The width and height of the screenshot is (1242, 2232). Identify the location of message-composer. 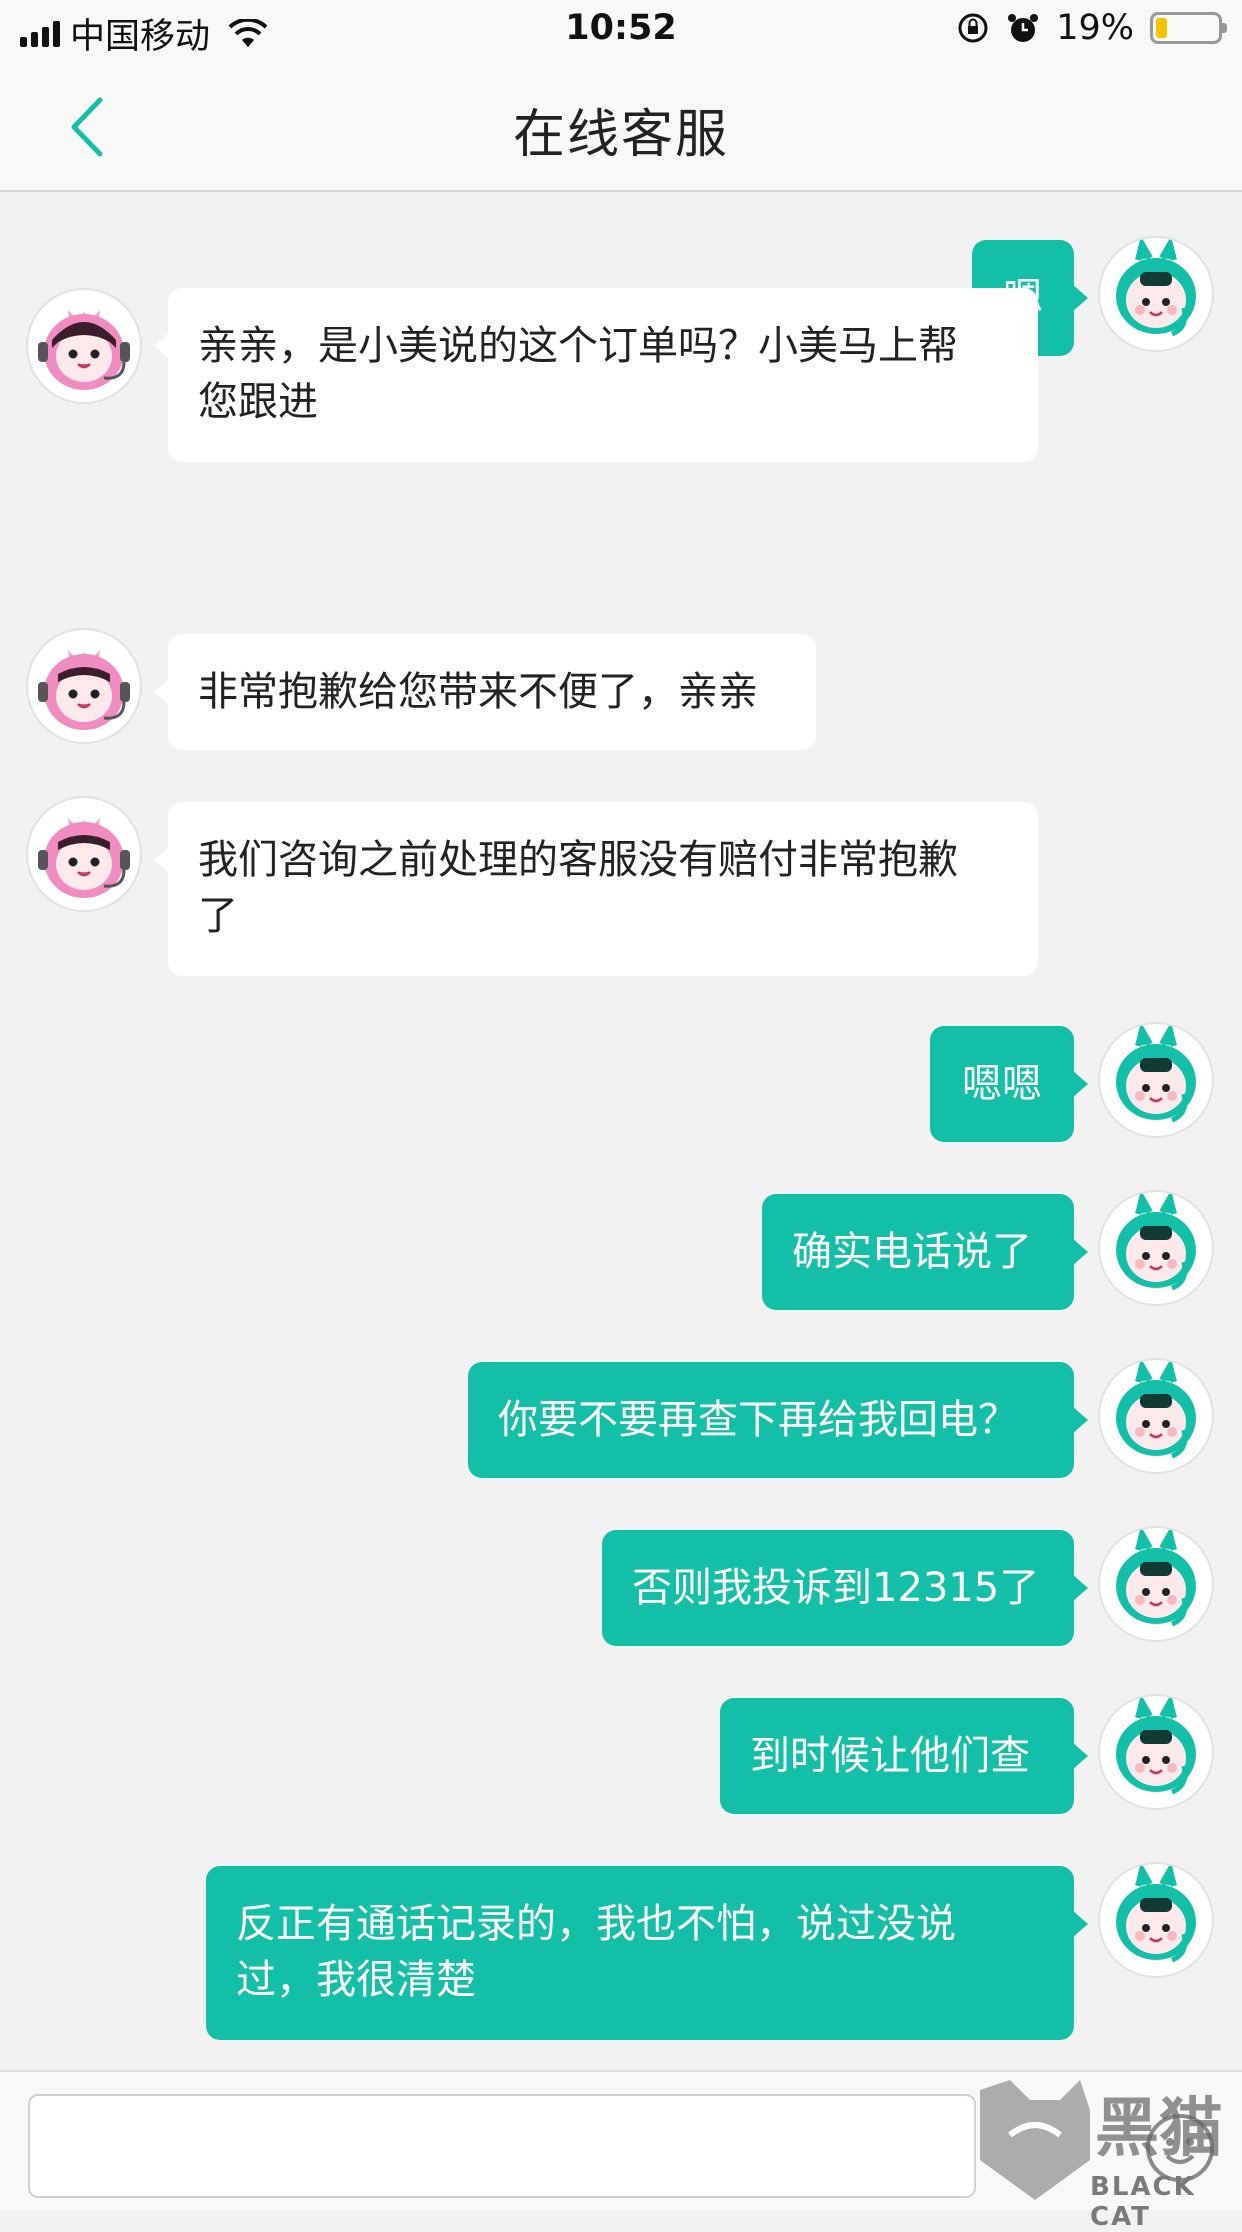
(621, 2140).